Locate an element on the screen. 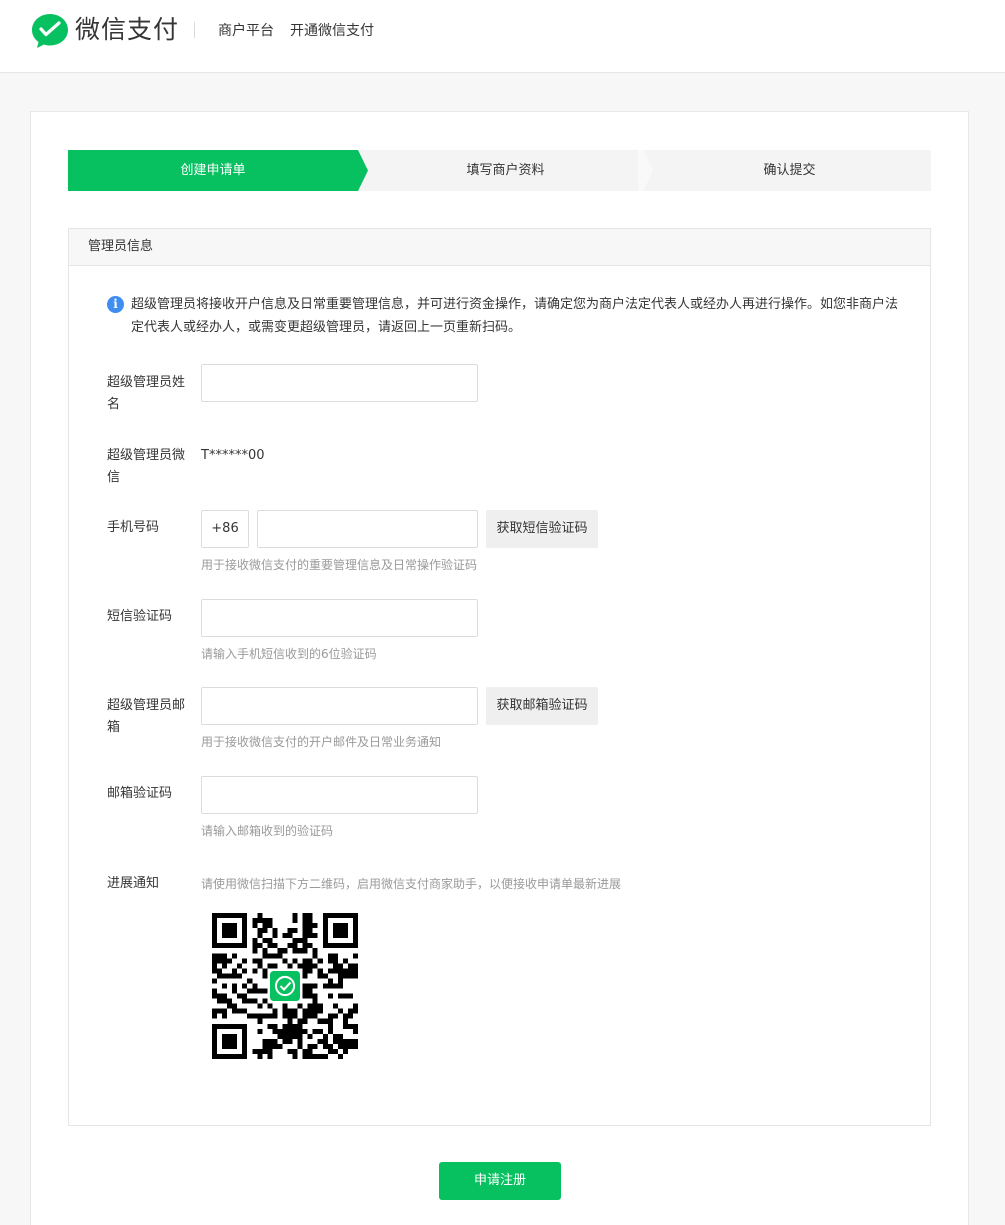 This screenshot has width=1005, height=1225. progress-notice-label: 进展通知 is located at coordinates (133, 883).